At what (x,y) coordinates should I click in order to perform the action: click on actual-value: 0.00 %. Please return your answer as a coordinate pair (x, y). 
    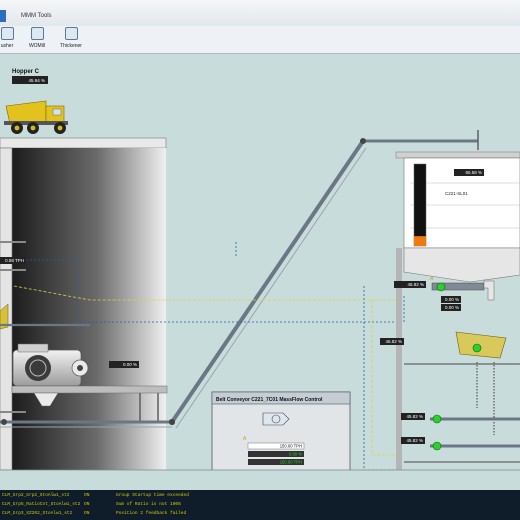
    Looking at the image, I should click on (295, 454).